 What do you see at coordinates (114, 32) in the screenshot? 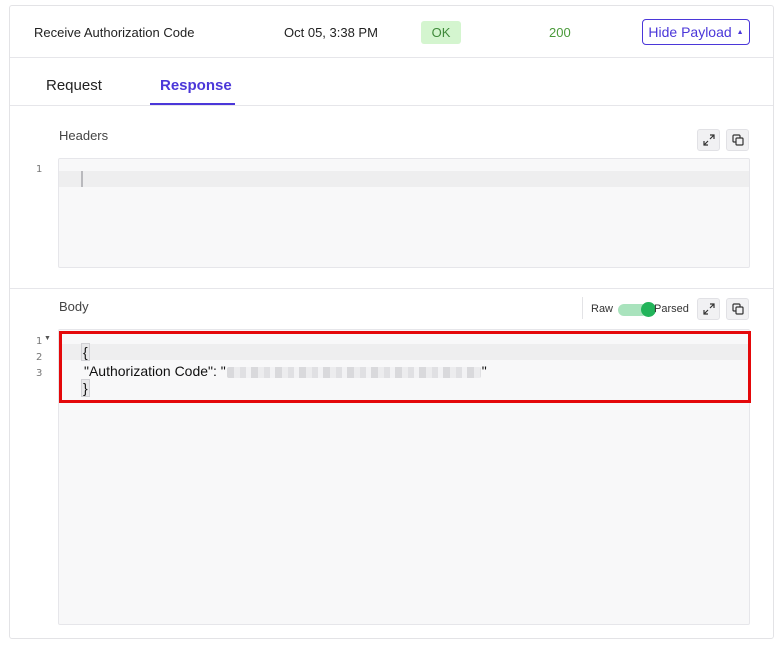
I see `step-name: Receive Authorization Code` at bounding box center [114, 32].